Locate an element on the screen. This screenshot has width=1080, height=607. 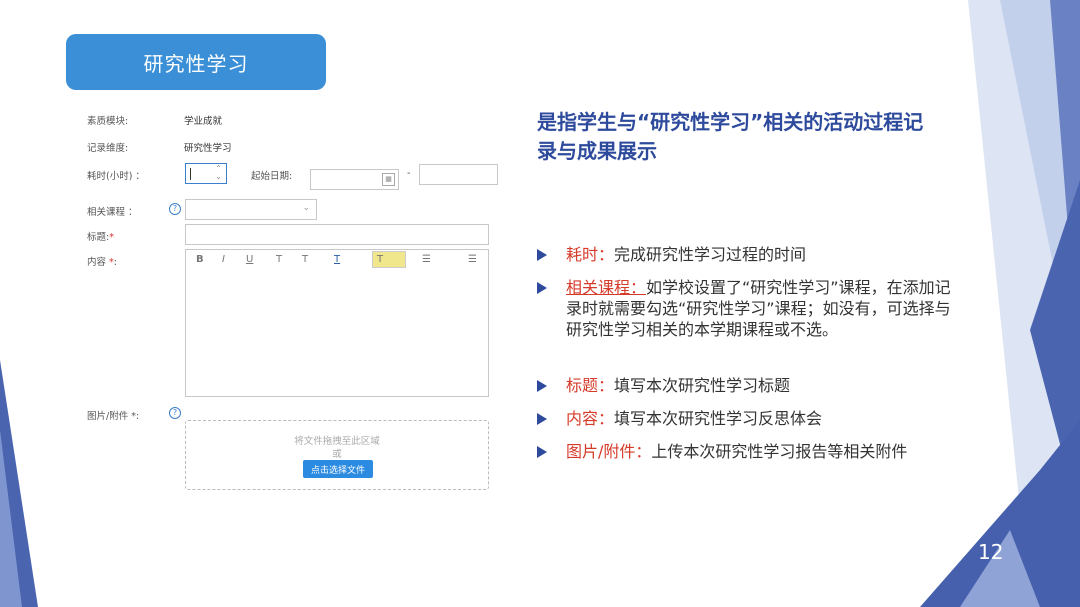
dropzone-or: 或 is located at coordinates (337, 454).